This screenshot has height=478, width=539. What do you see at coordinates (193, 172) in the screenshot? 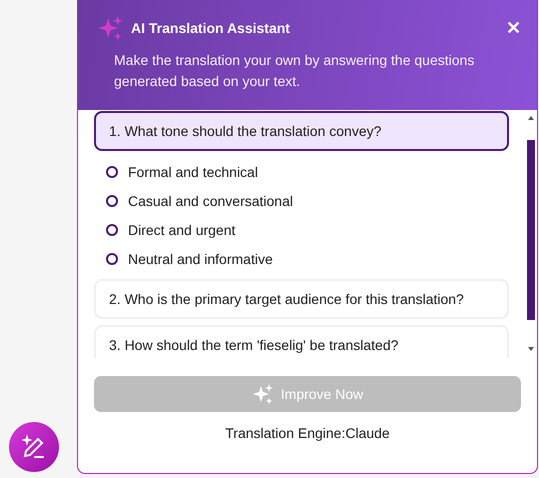
I see `option-label: Formal and technical` at bounding box center [193, 172].